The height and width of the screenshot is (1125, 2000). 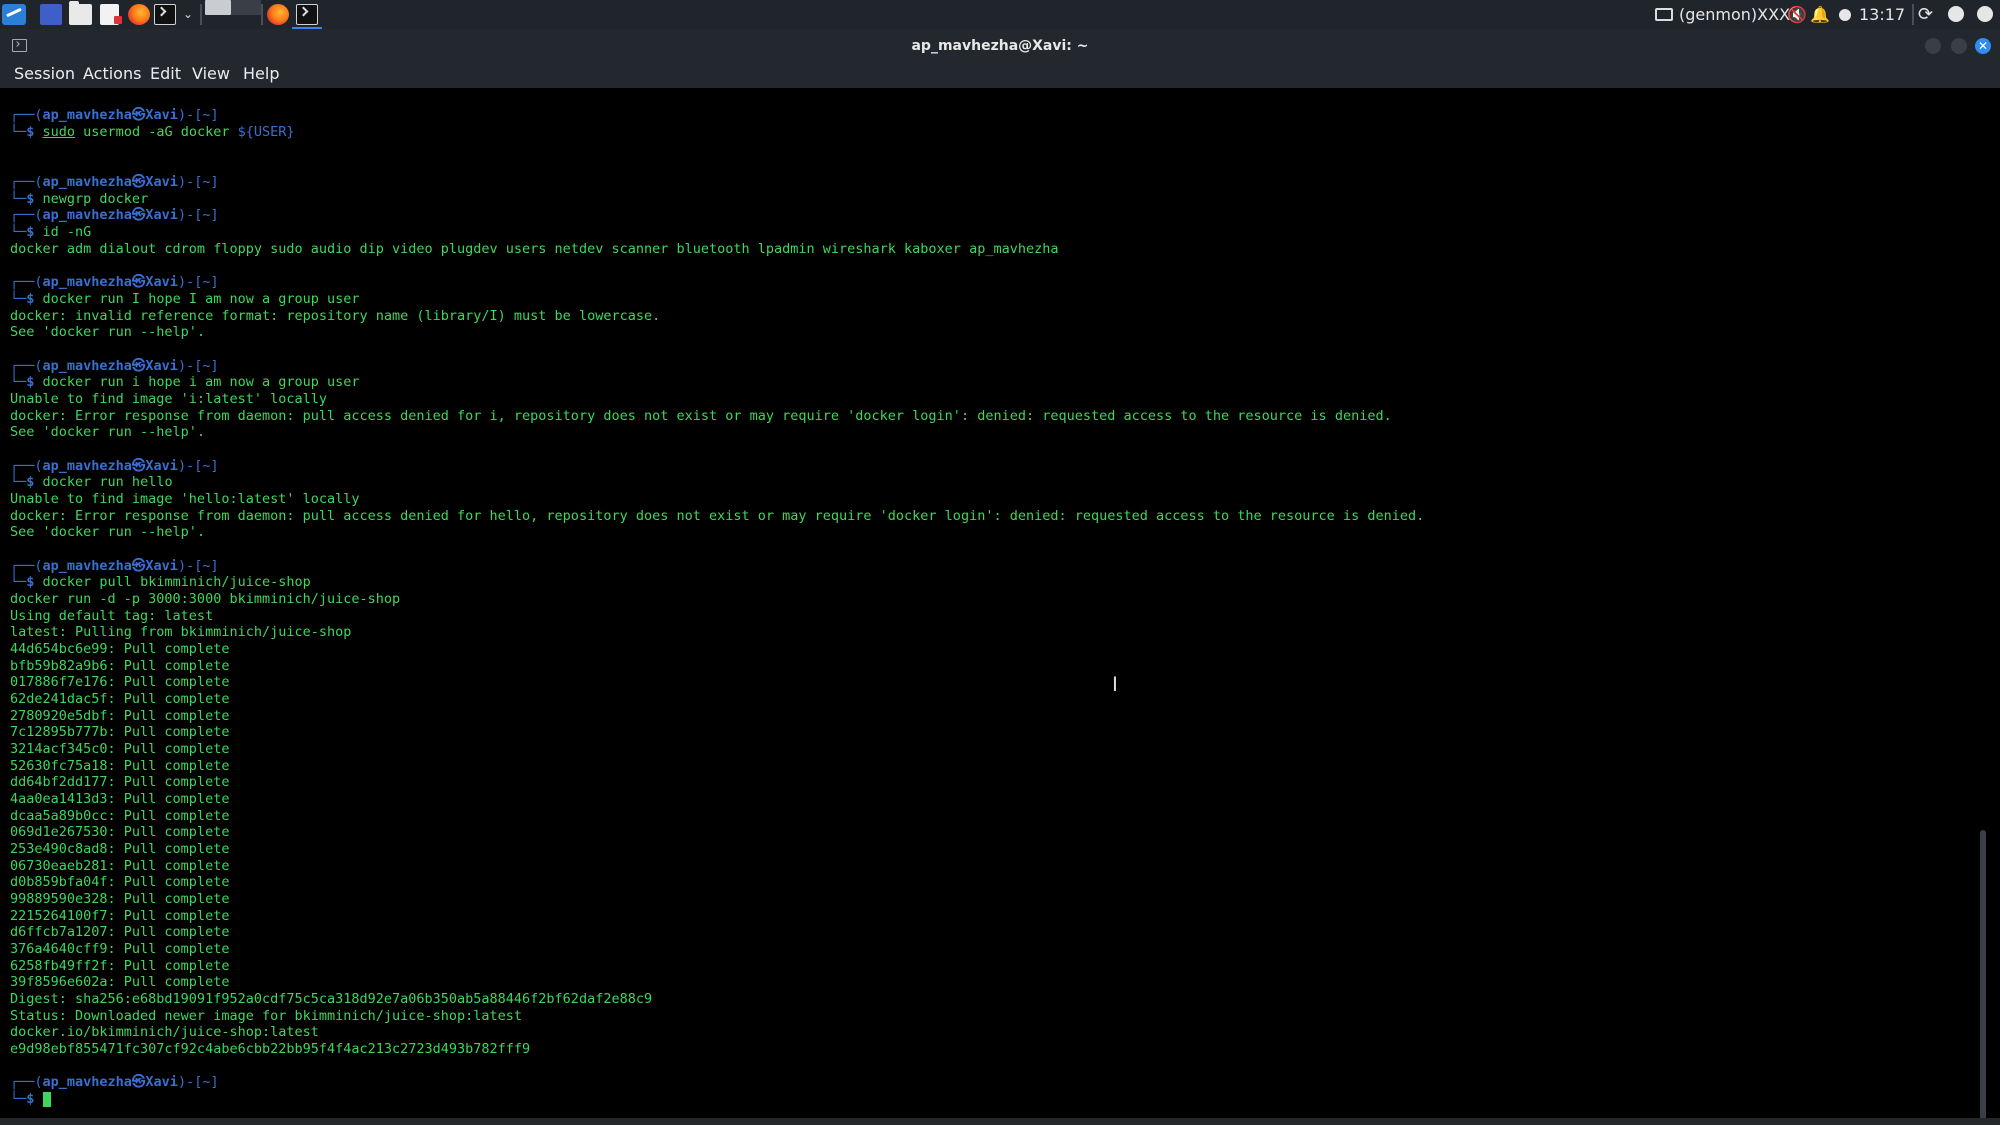 I want to click on layer-line: d0b859bfa04f: Pull complete, so click(x=120, y=882).